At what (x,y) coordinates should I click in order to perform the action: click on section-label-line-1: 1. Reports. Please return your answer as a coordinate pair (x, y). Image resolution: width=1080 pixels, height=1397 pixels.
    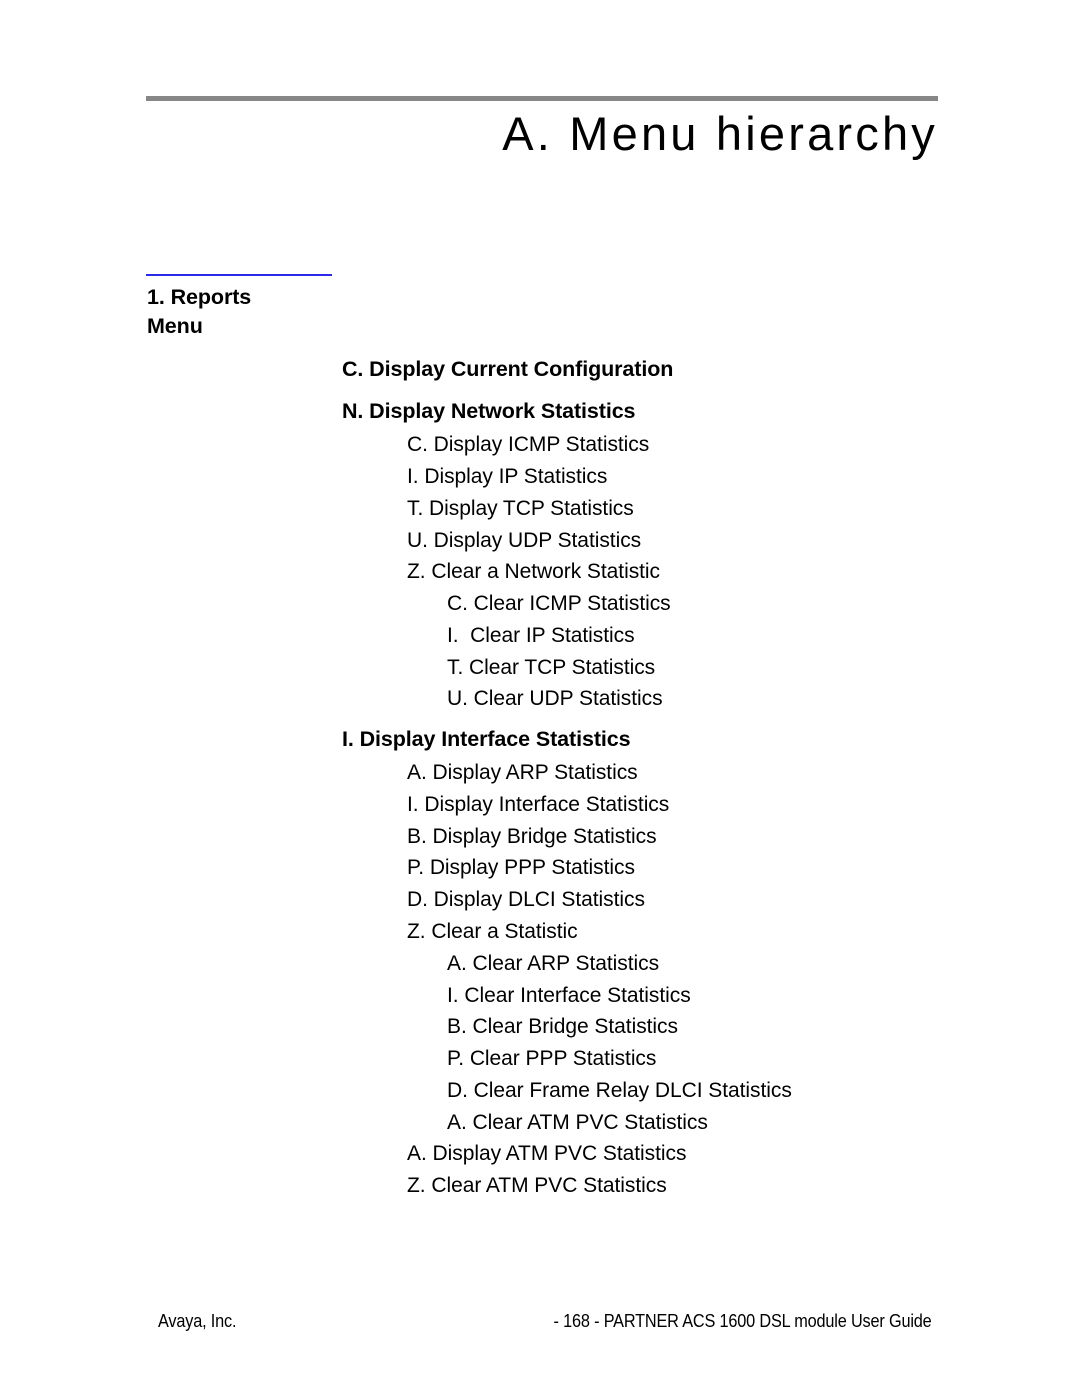
    Looking at the image, I should click on (199, 297).